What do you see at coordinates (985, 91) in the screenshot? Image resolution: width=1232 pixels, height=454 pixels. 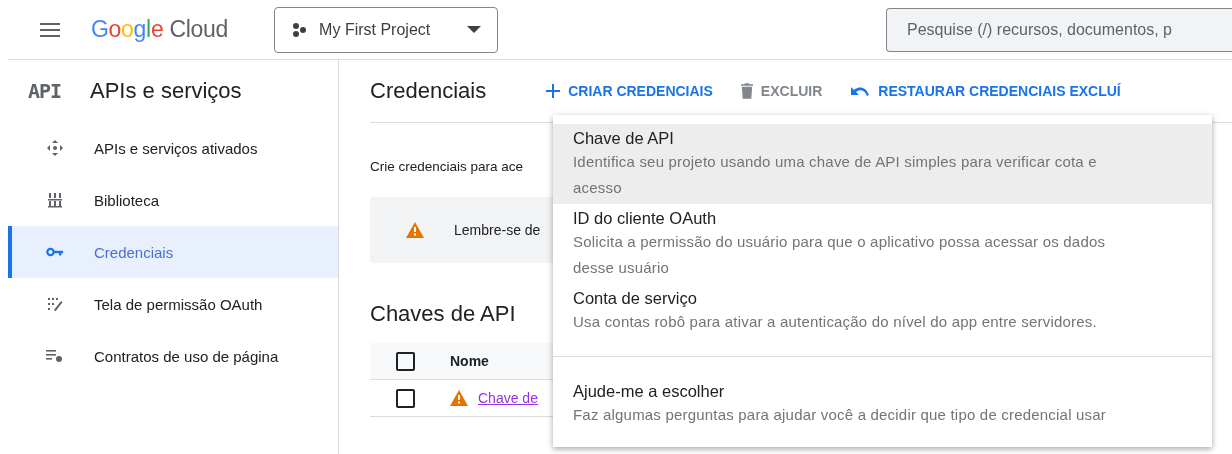 I see `toolbar-button: RESTAURAR CREDENCIAIS EXCLUÍ` at bounding box center [985, 91].